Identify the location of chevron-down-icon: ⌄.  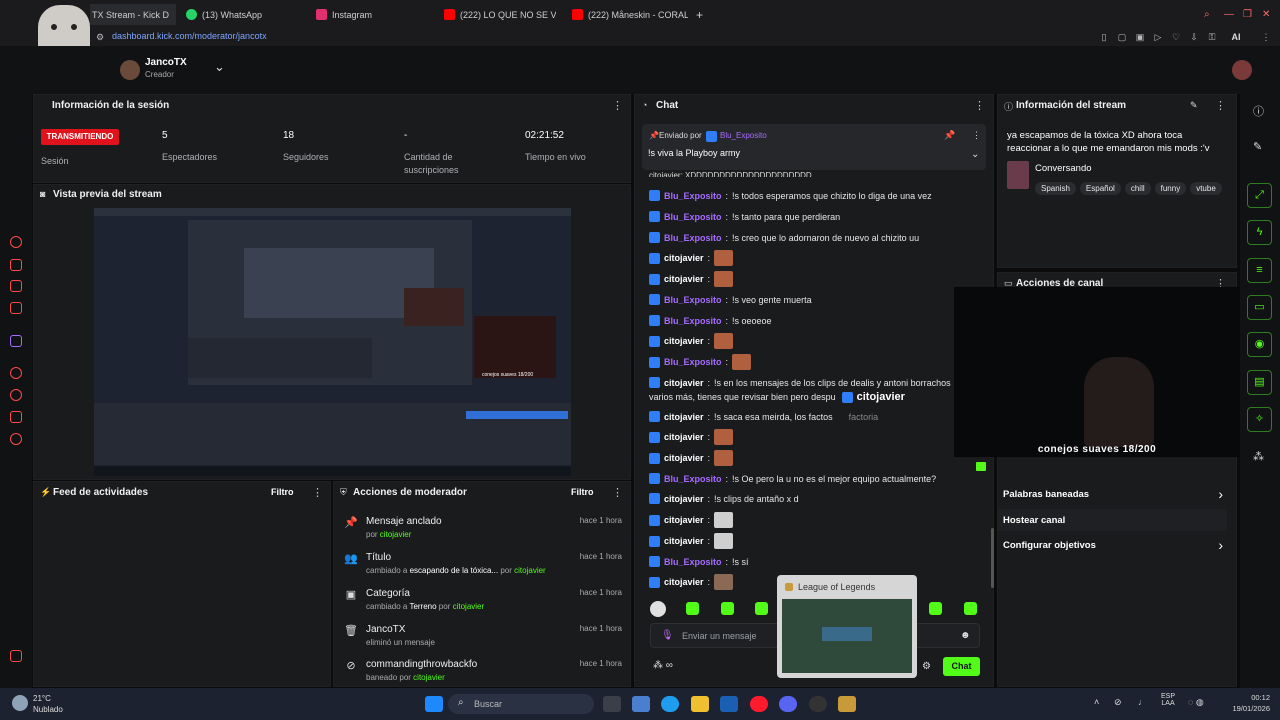
(975, 154).